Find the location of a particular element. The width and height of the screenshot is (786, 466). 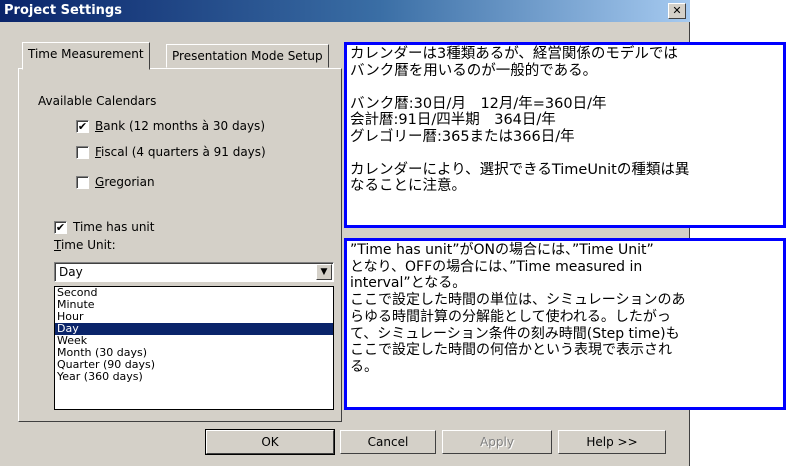

time-has-unit-label: Time has unit is located at coordinates (114, 227).